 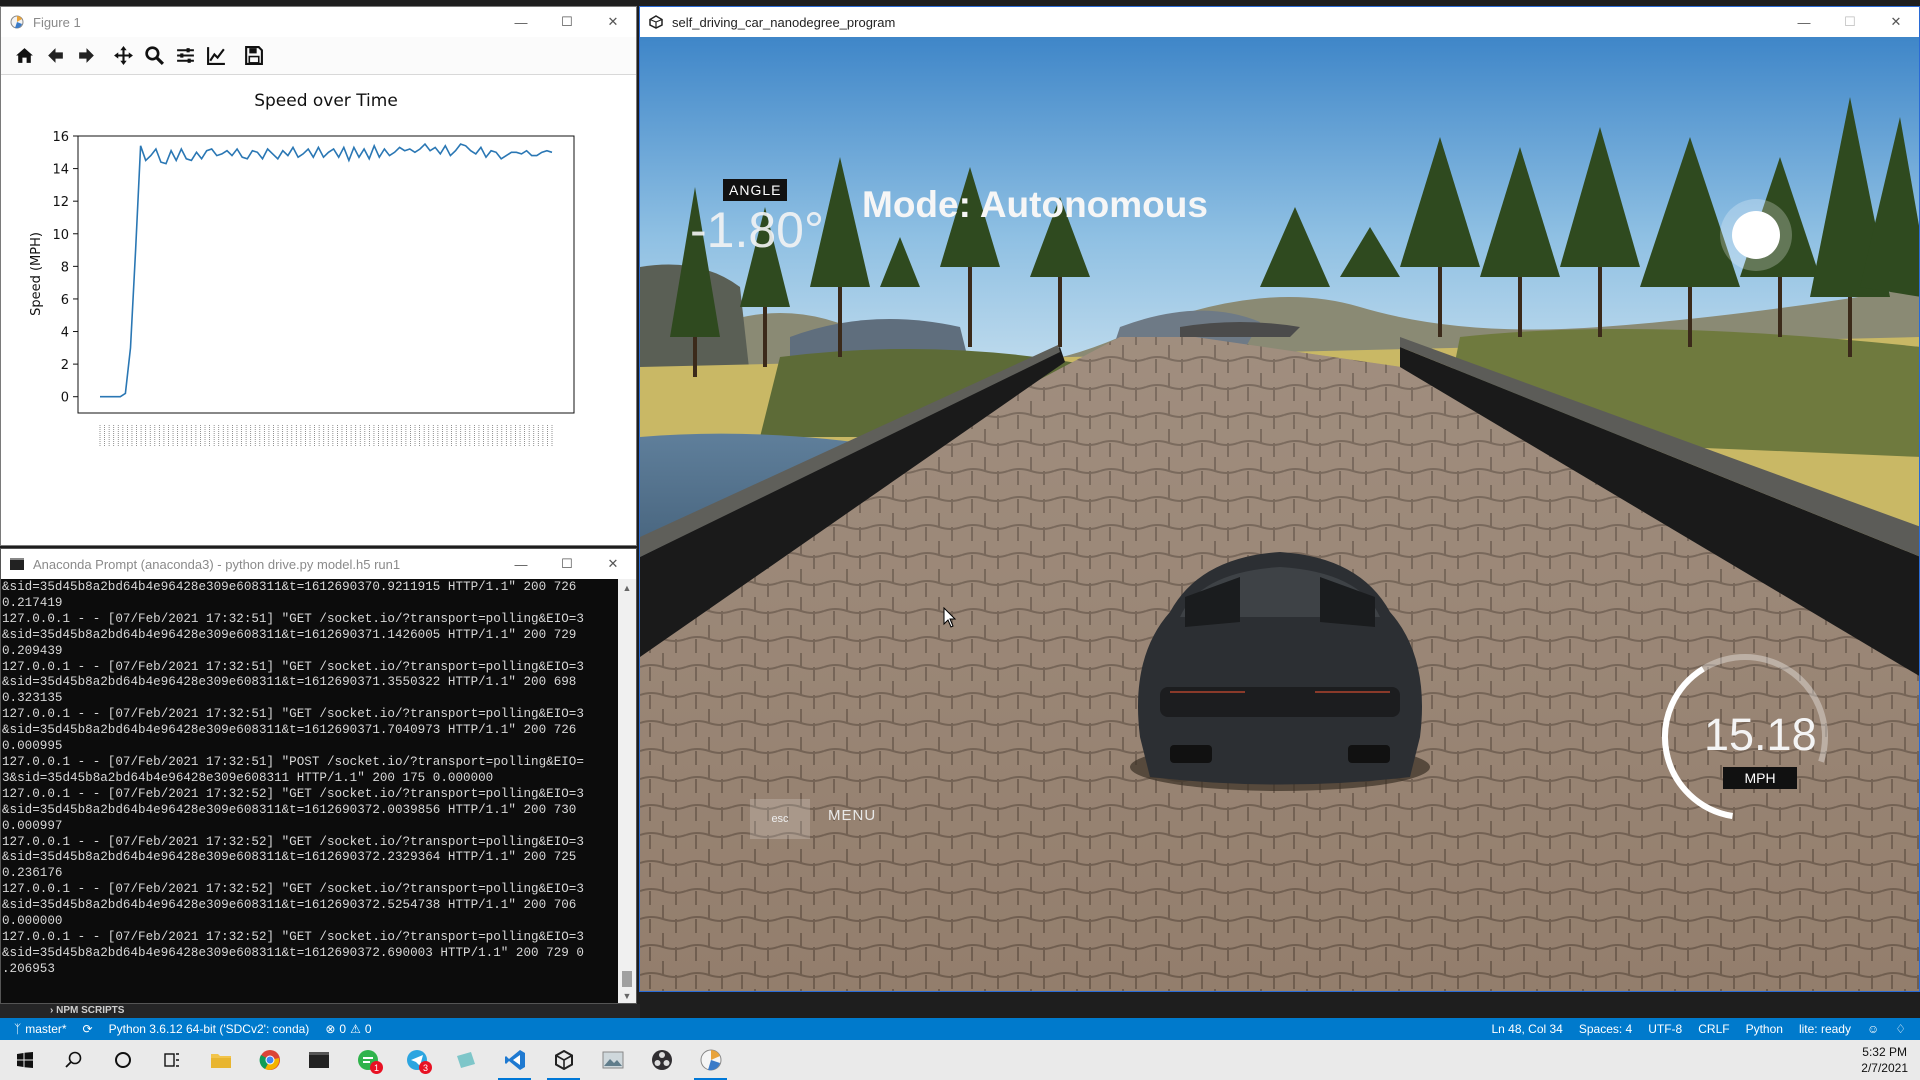 What do you see at coordinates (1903, 1029) in the screenshot?
I see `notification-bell-icon: ♢` at bounding box center [1903, 1029].